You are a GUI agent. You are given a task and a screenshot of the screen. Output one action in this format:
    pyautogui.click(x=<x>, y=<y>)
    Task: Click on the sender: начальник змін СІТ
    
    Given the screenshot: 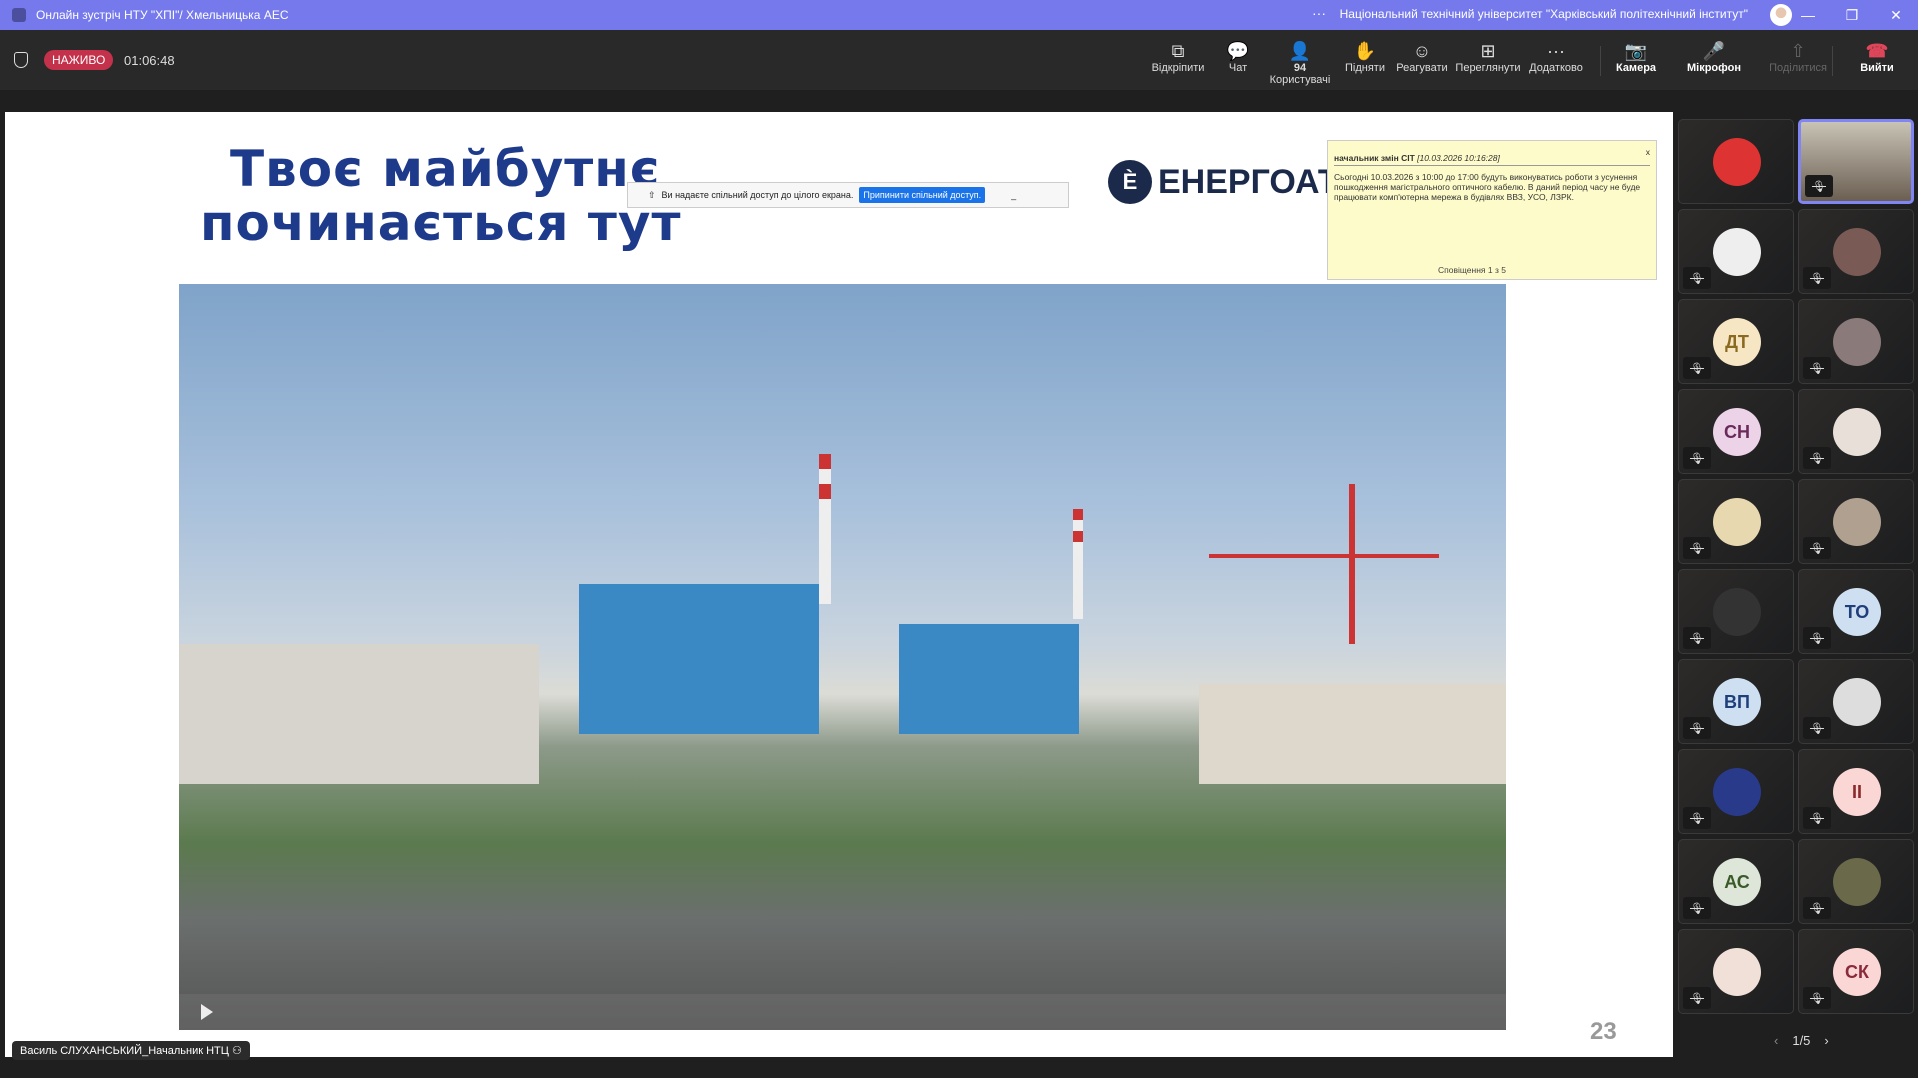 What is the action you would take?
    pyautogui.click(x=1374, y=158)
    